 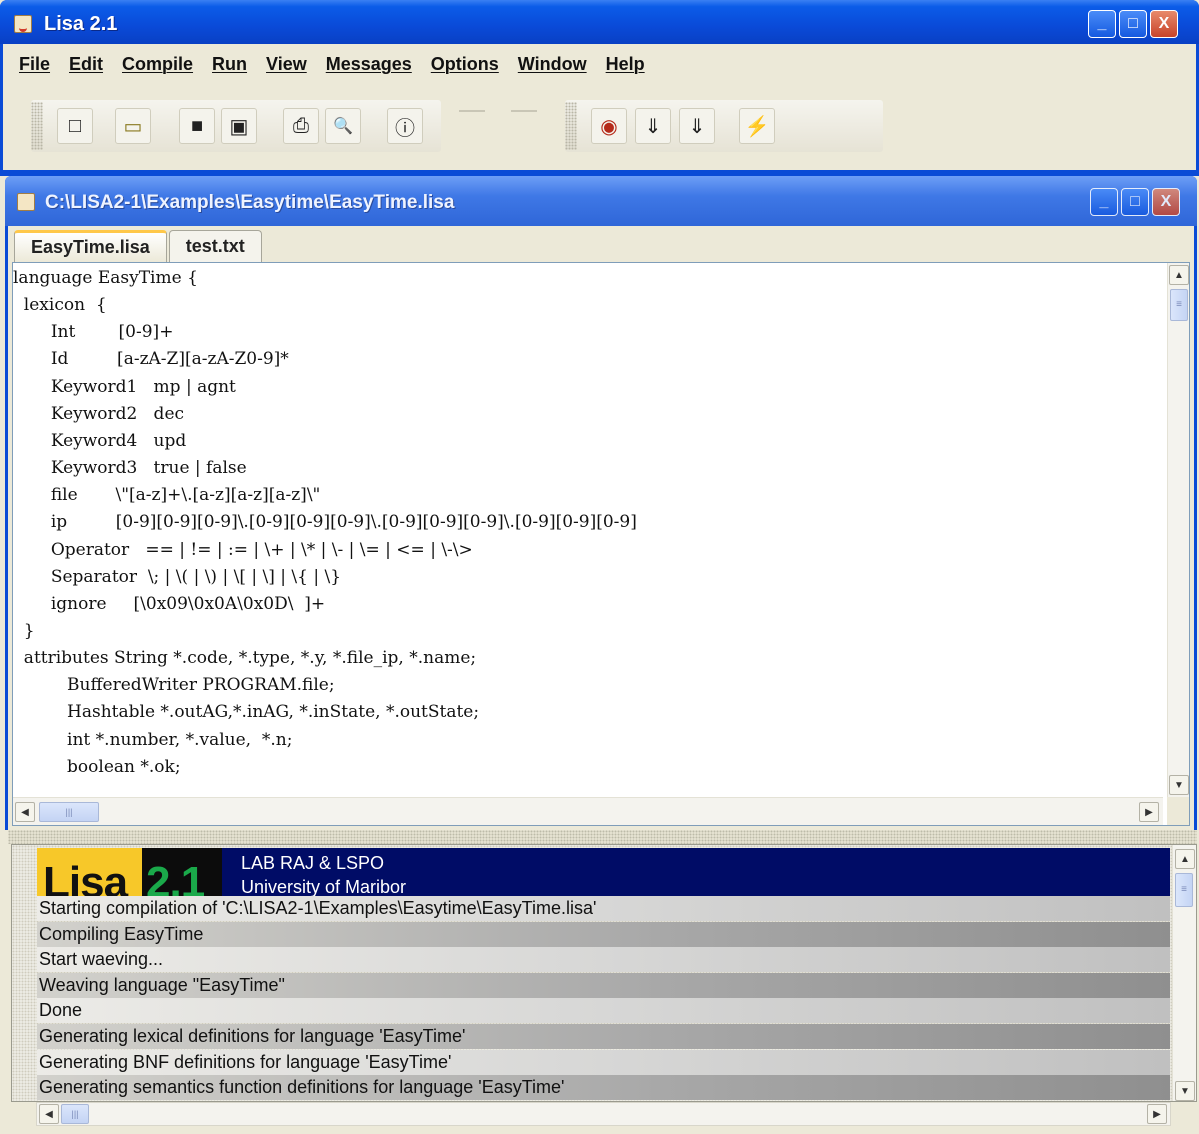 What do you see at coordinates (599, 22) in the screenshot?
I see `app-title-bar: Lisa 2.1 _ □ X` at bounding box center [599, 22].